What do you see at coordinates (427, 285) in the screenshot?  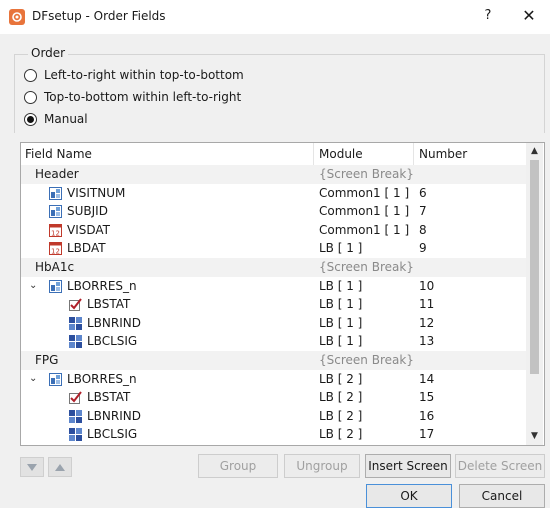 I see `number-cell: 10` at bounding box center [427, 285].